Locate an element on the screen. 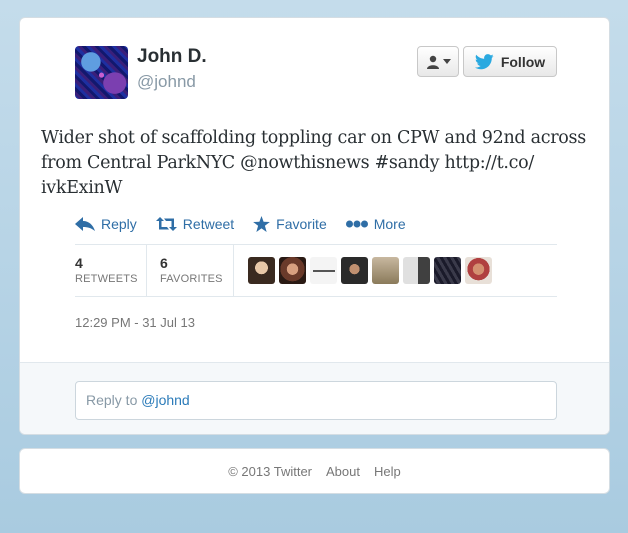 The image size is (628, 533). help-link: Help is located at coordinates (387, 471).